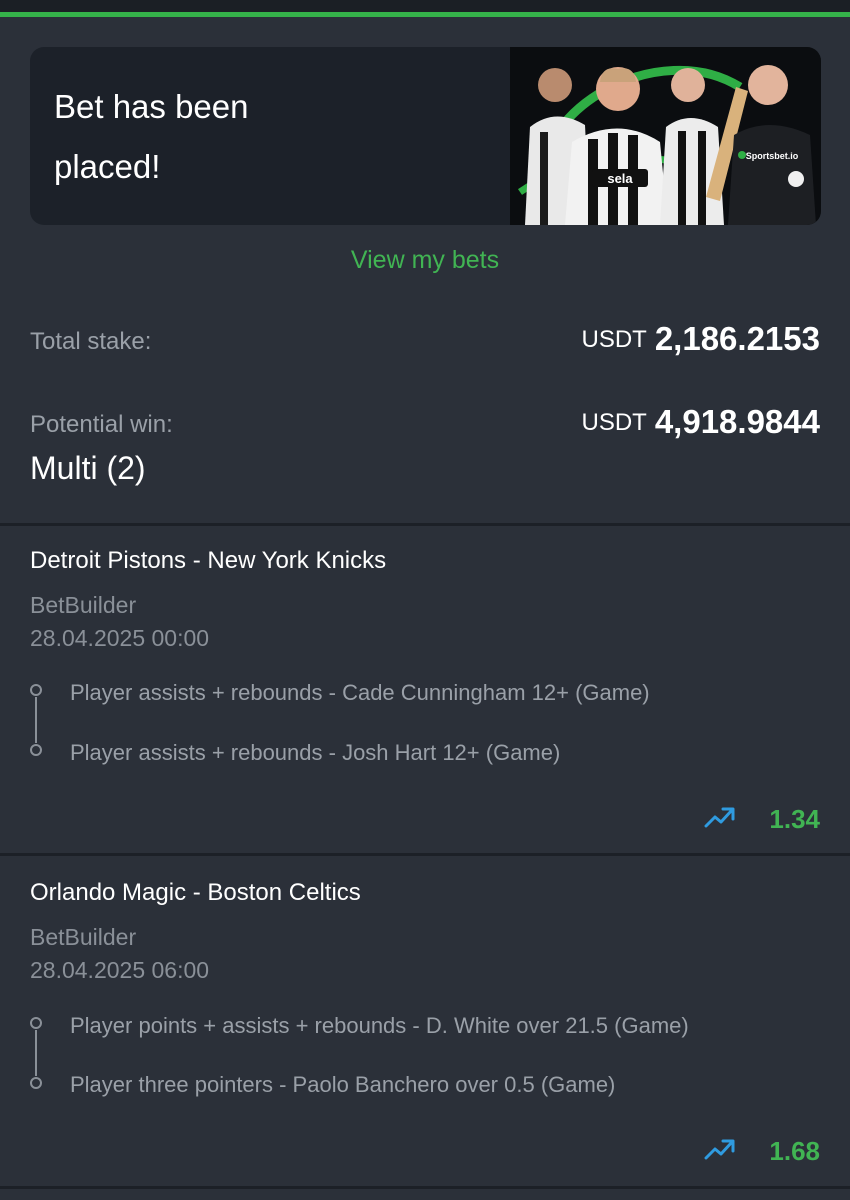 The height and width of the screenshot is (1200, 850). What do you see at coordinates (120, 638) in the screenshot?
I see `match-datetime: 28.04.2025 00:00` at bounding box center [120, 638].